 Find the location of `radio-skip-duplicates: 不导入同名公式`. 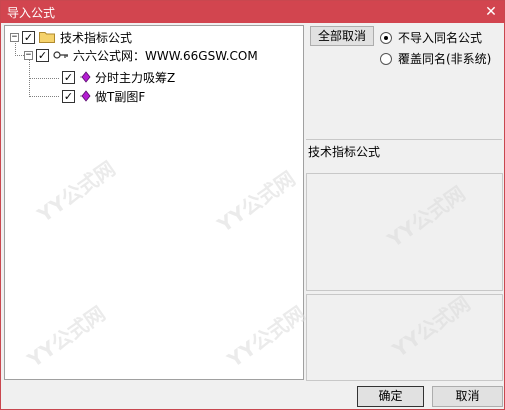

radio-skip-duplicates: 不导入同名公式 is located at coordinates (431, 37).